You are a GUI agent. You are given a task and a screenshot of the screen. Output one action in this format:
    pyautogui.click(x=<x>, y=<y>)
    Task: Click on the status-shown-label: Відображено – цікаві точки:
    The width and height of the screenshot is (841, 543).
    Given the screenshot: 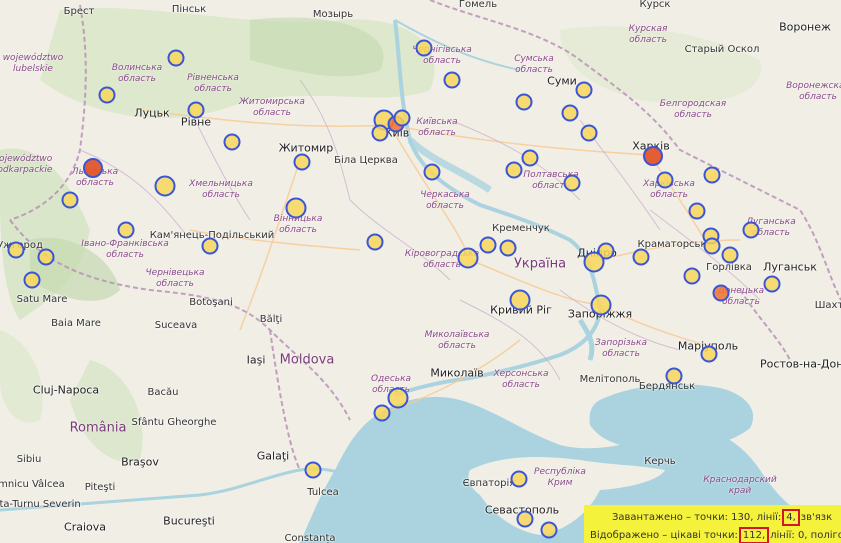 What is the action you would take?
    pyautogui.click(x=664, y=535)
    